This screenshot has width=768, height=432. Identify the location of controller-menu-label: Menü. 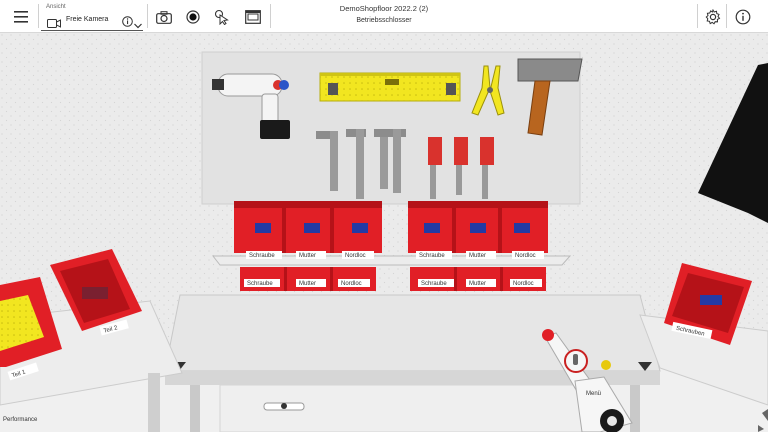
(593, 394).